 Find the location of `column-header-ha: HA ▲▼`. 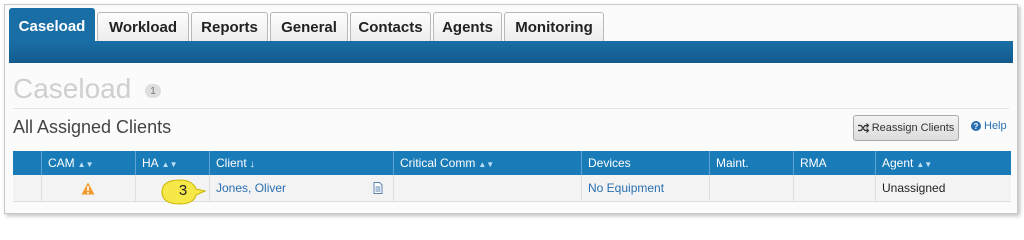

column-header-ha: HA ▲▼ is located at coordinates (172, 163).